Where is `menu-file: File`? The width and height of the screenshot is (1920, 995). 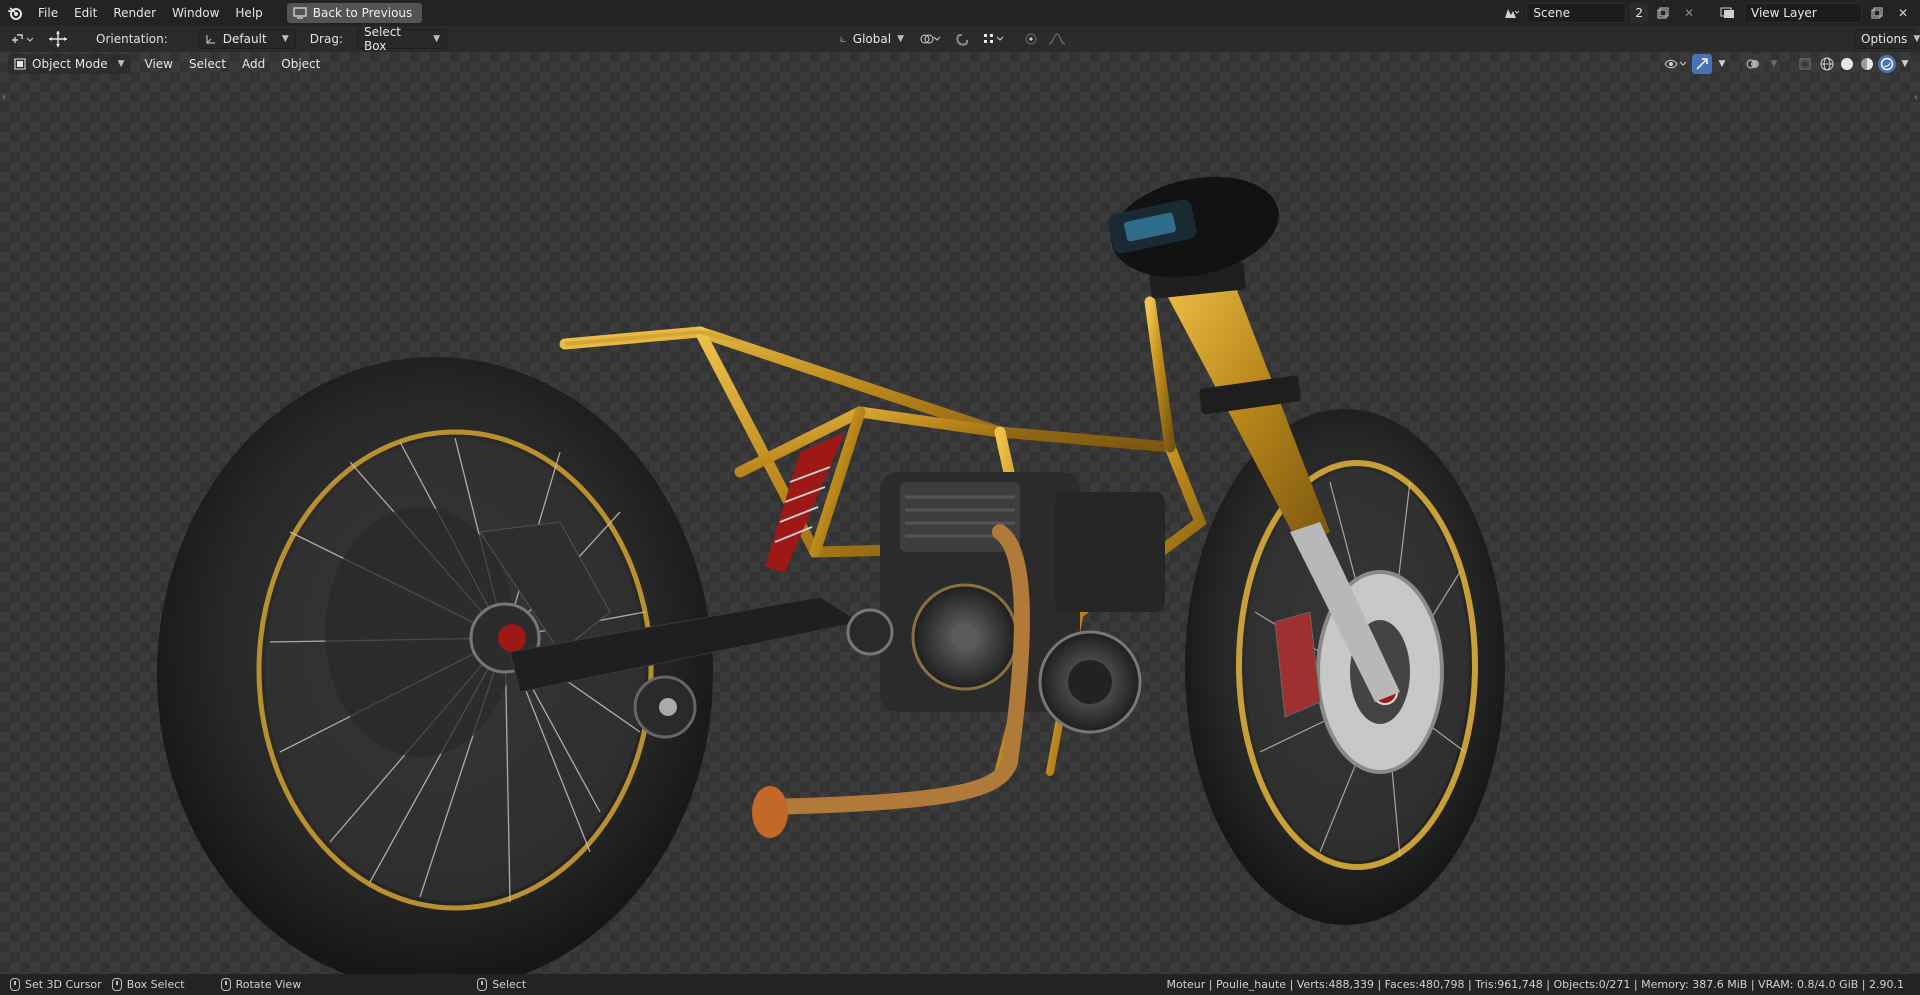
menu-file: File is located at coordinates (48, 13).